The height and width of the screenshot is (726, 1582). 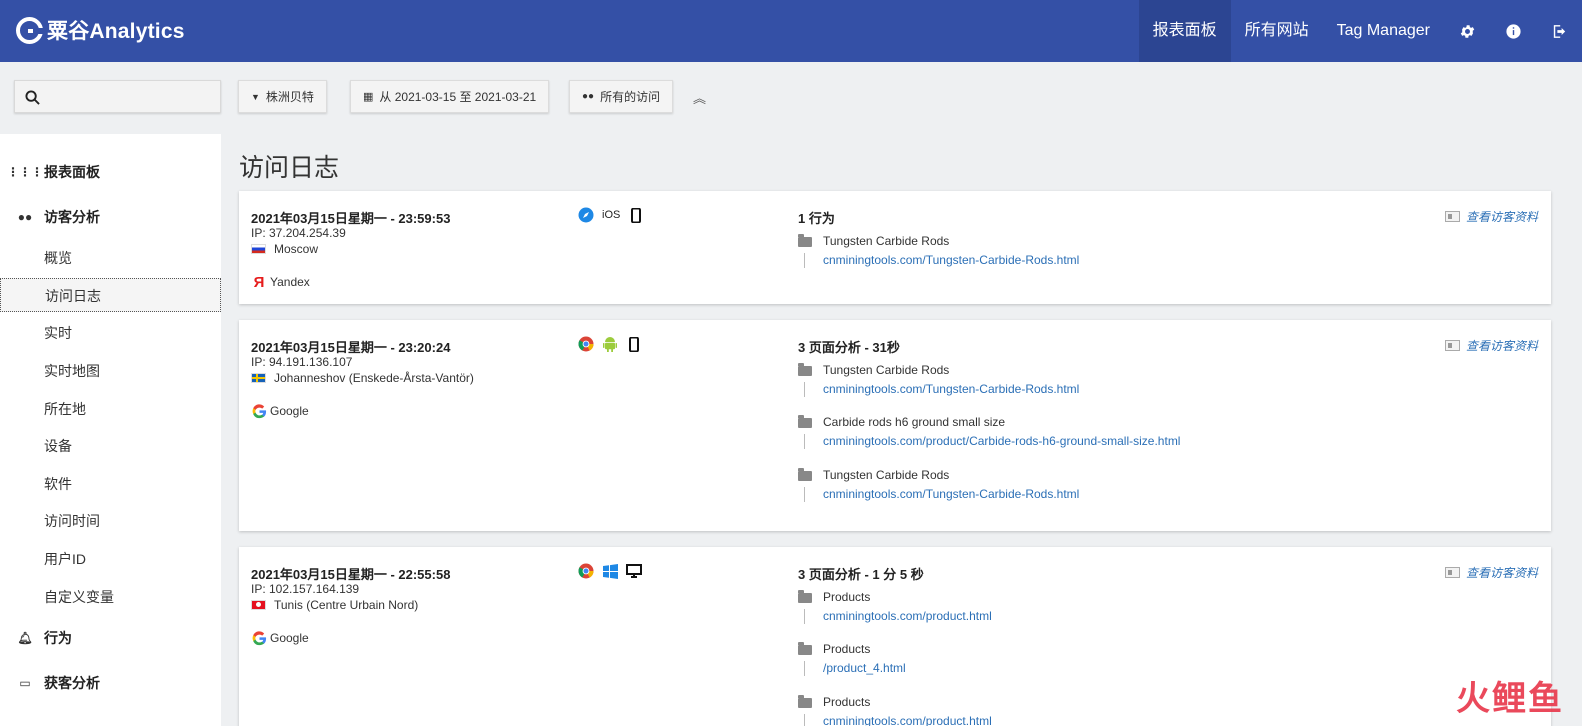 What do you see at coordinates (117, 96) in the screenshot?
I see `search-input` at bounding box center [117, 96].